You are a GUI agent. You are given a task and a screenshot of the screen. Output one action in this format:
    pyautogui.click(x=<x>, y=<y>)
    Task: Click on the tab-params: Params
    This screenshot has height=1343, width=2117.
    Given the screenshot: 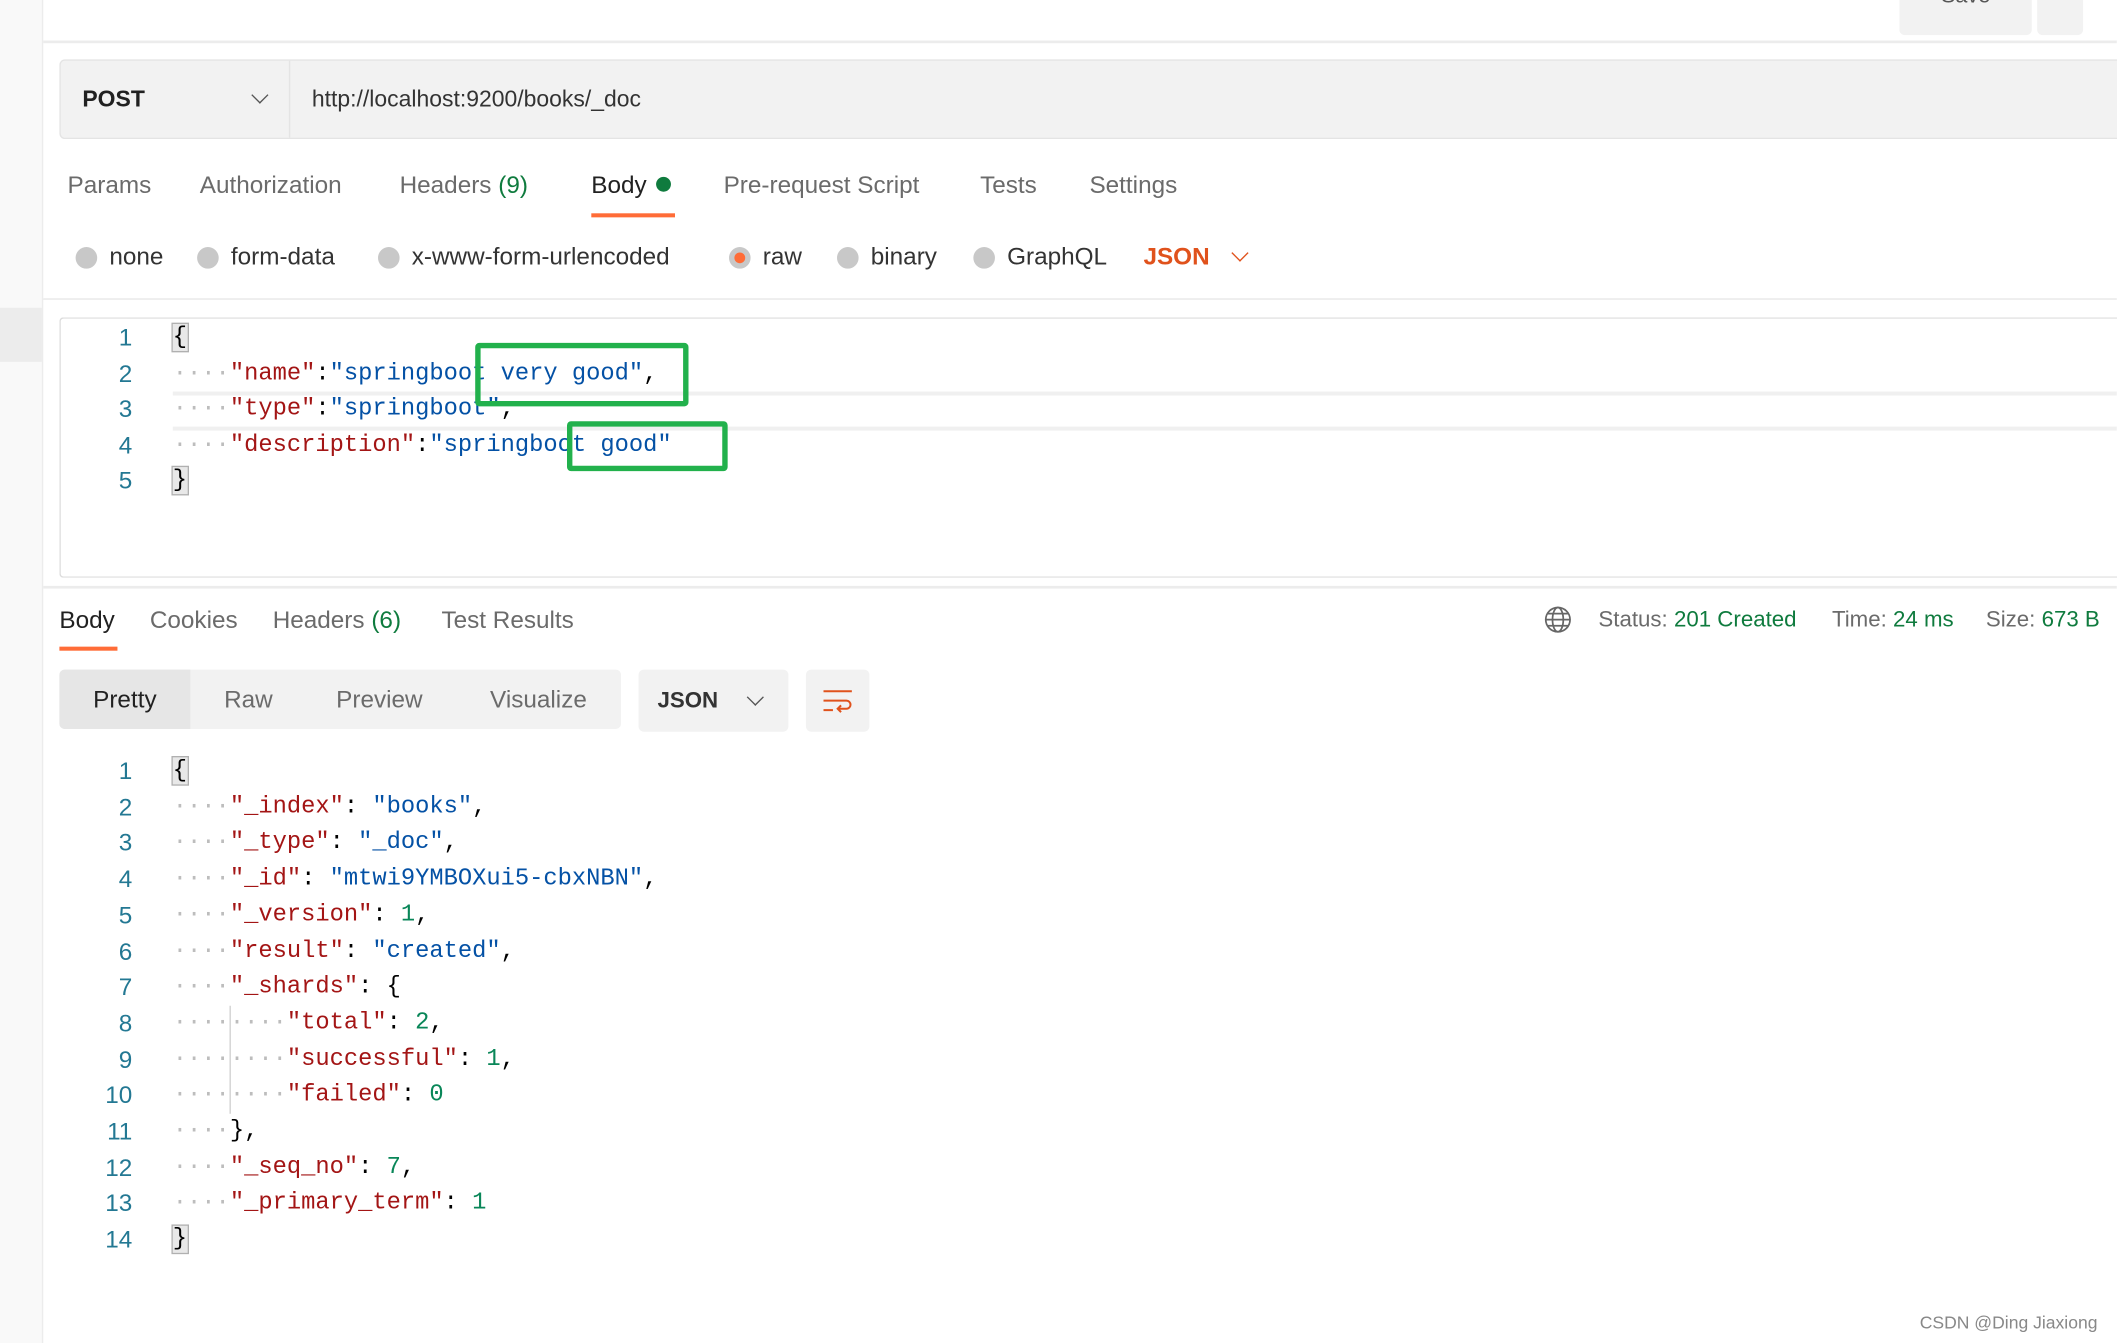 What is the action you would take?
    pyautogui.click(x=110, y=185)
    